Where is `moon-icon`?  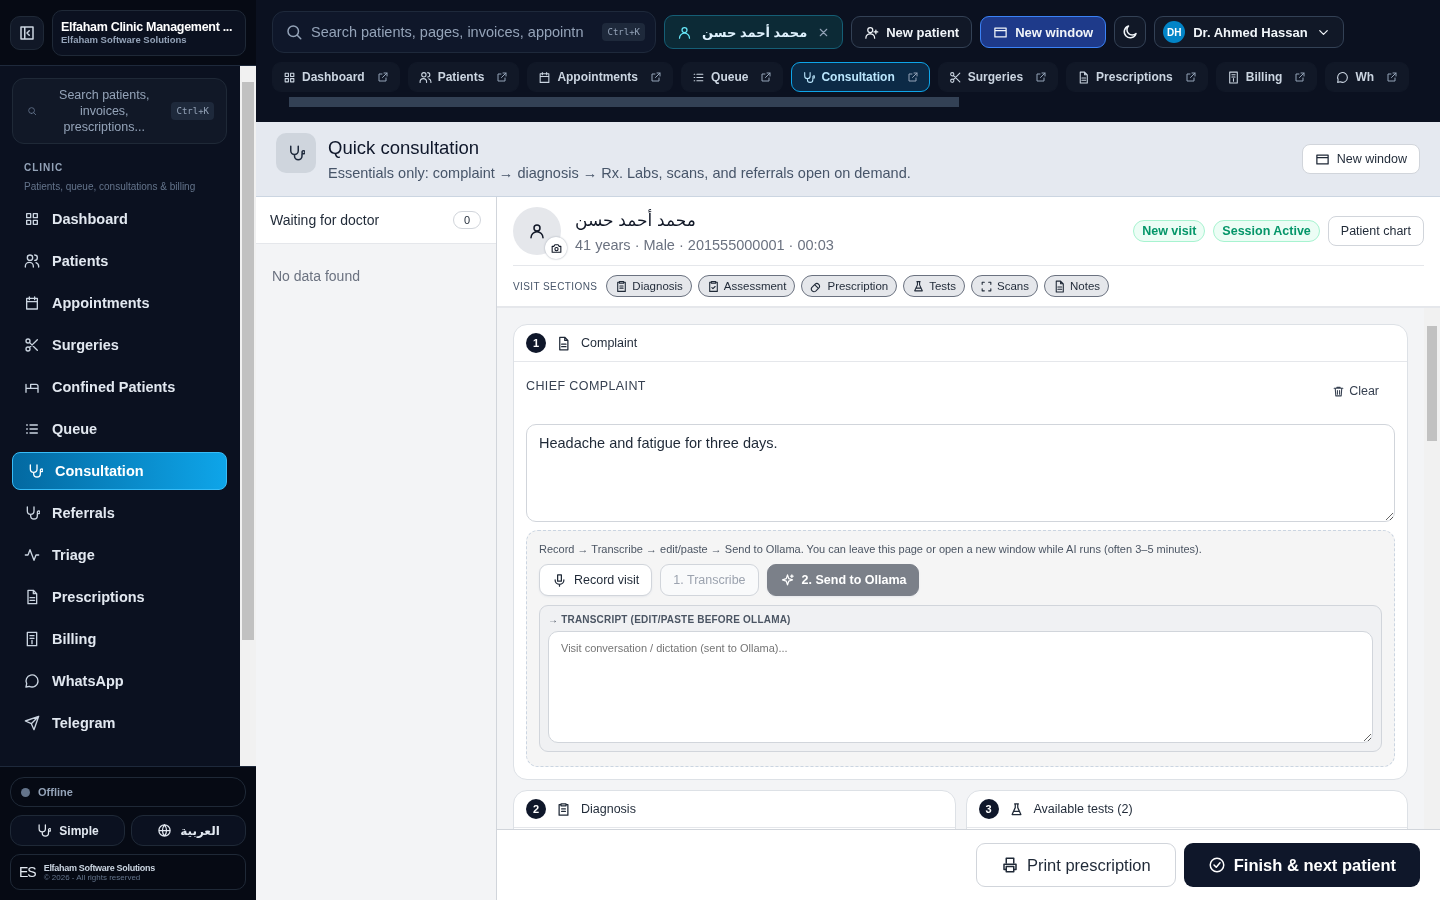 moon-icon is located at coordinates (1130, 32).